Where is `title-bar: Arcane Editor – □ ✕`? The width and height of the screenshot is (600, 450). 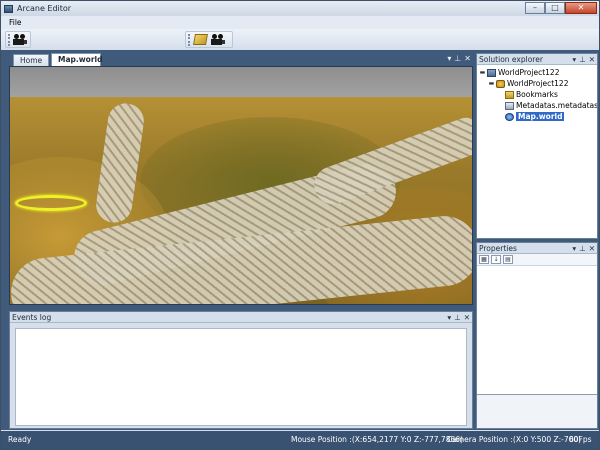 title-bar: Arcane Editor – □ ✕ is located at coordinates (300, 8).